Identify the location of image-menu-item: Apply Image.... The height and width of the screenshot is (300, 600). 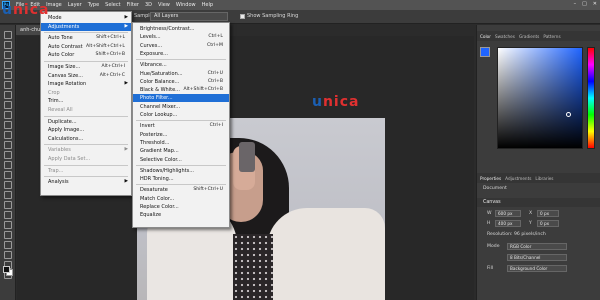
(86, 130).